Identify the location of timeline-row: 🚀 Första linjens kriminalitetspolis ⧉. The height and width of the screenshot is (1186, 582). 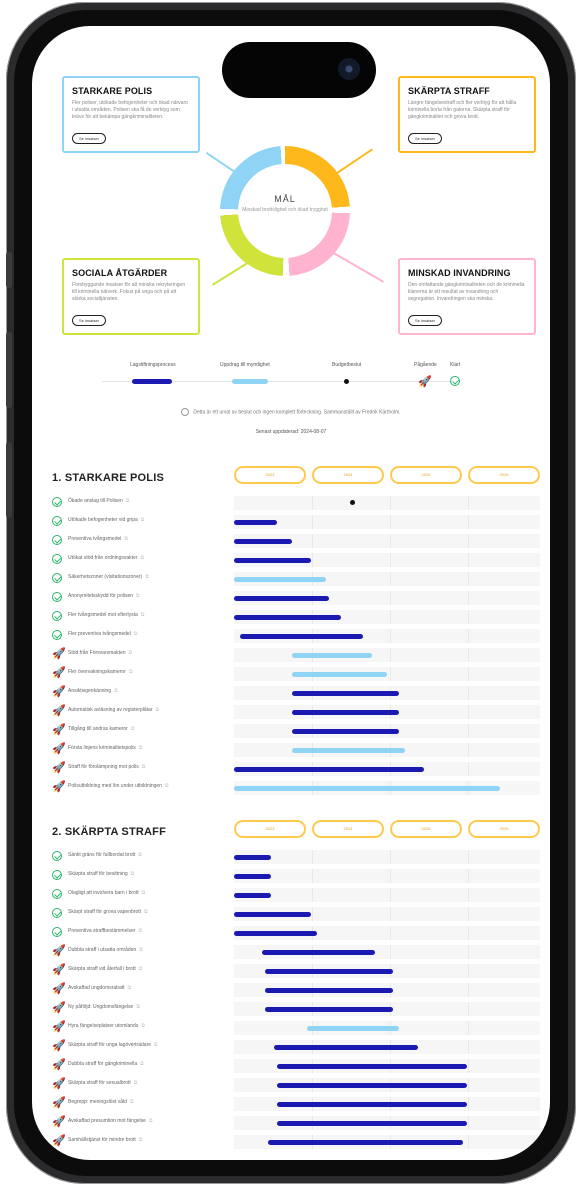
(297, 750).